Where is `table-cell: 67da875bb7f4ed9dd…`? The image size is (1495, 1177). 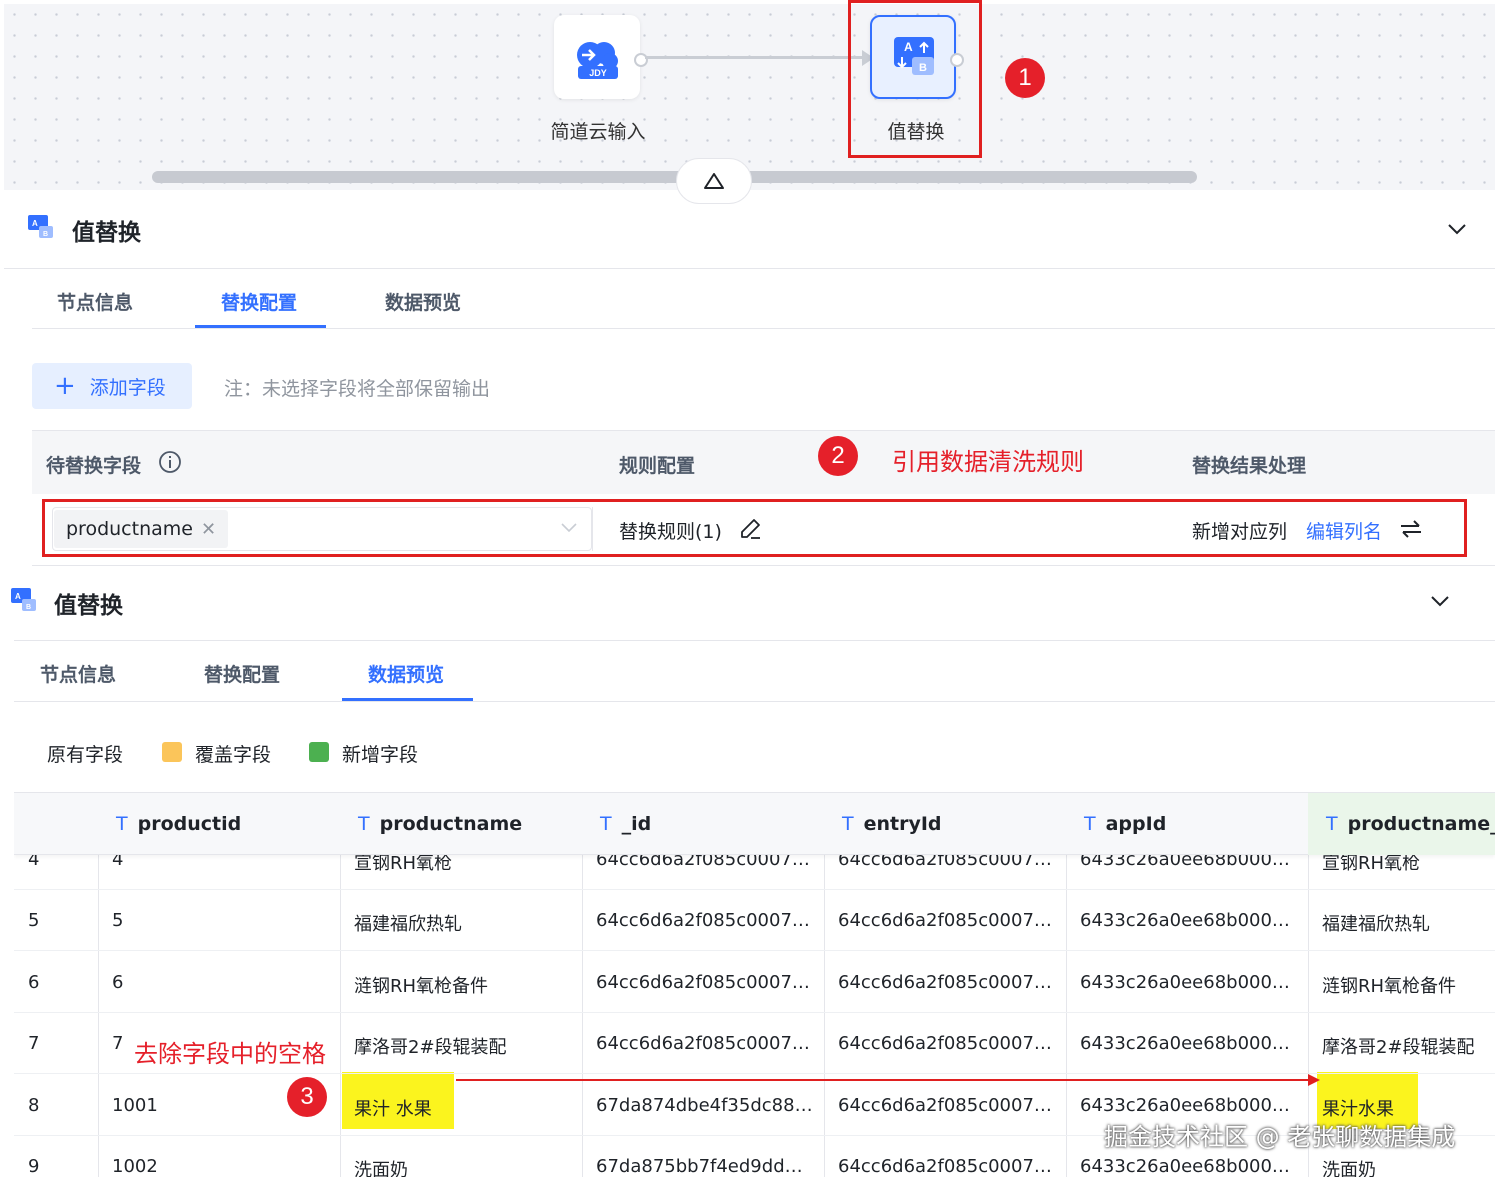
table-cell: 67da875bb7f4ed9dd… is located at coordinates (699, 1166).